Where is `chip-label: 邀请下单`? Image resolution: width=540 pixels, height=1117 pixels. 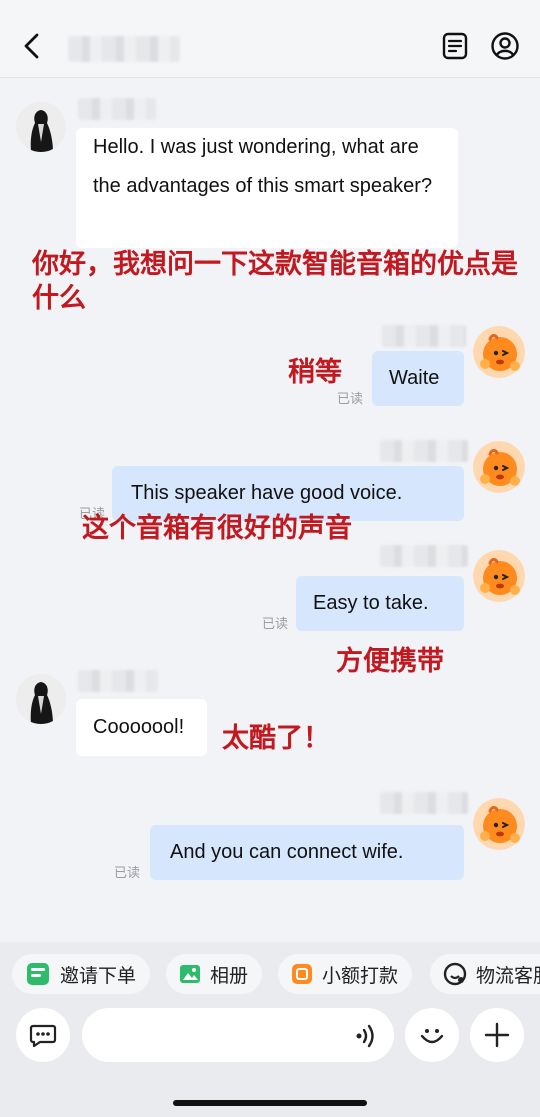
chip-label: 邀请下单 is located at coordinates (98, 975).